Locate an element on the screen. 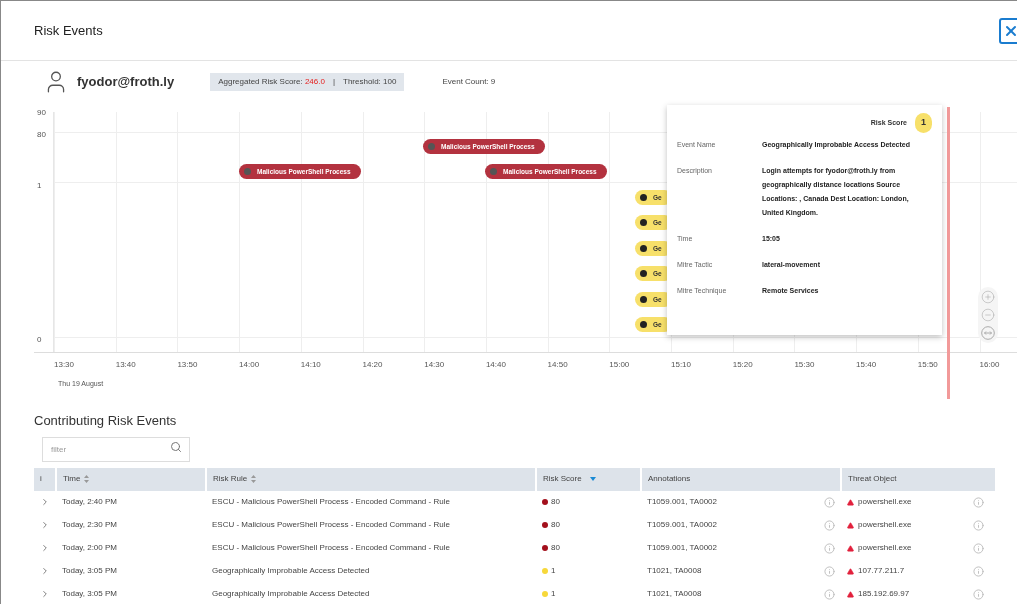  sort-descending-icon is located at coordinates (592, 479).